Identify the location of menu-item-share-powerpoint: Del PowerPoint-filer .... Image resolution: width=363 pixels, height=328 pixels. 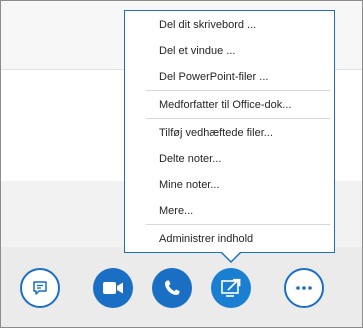
(213, 77).